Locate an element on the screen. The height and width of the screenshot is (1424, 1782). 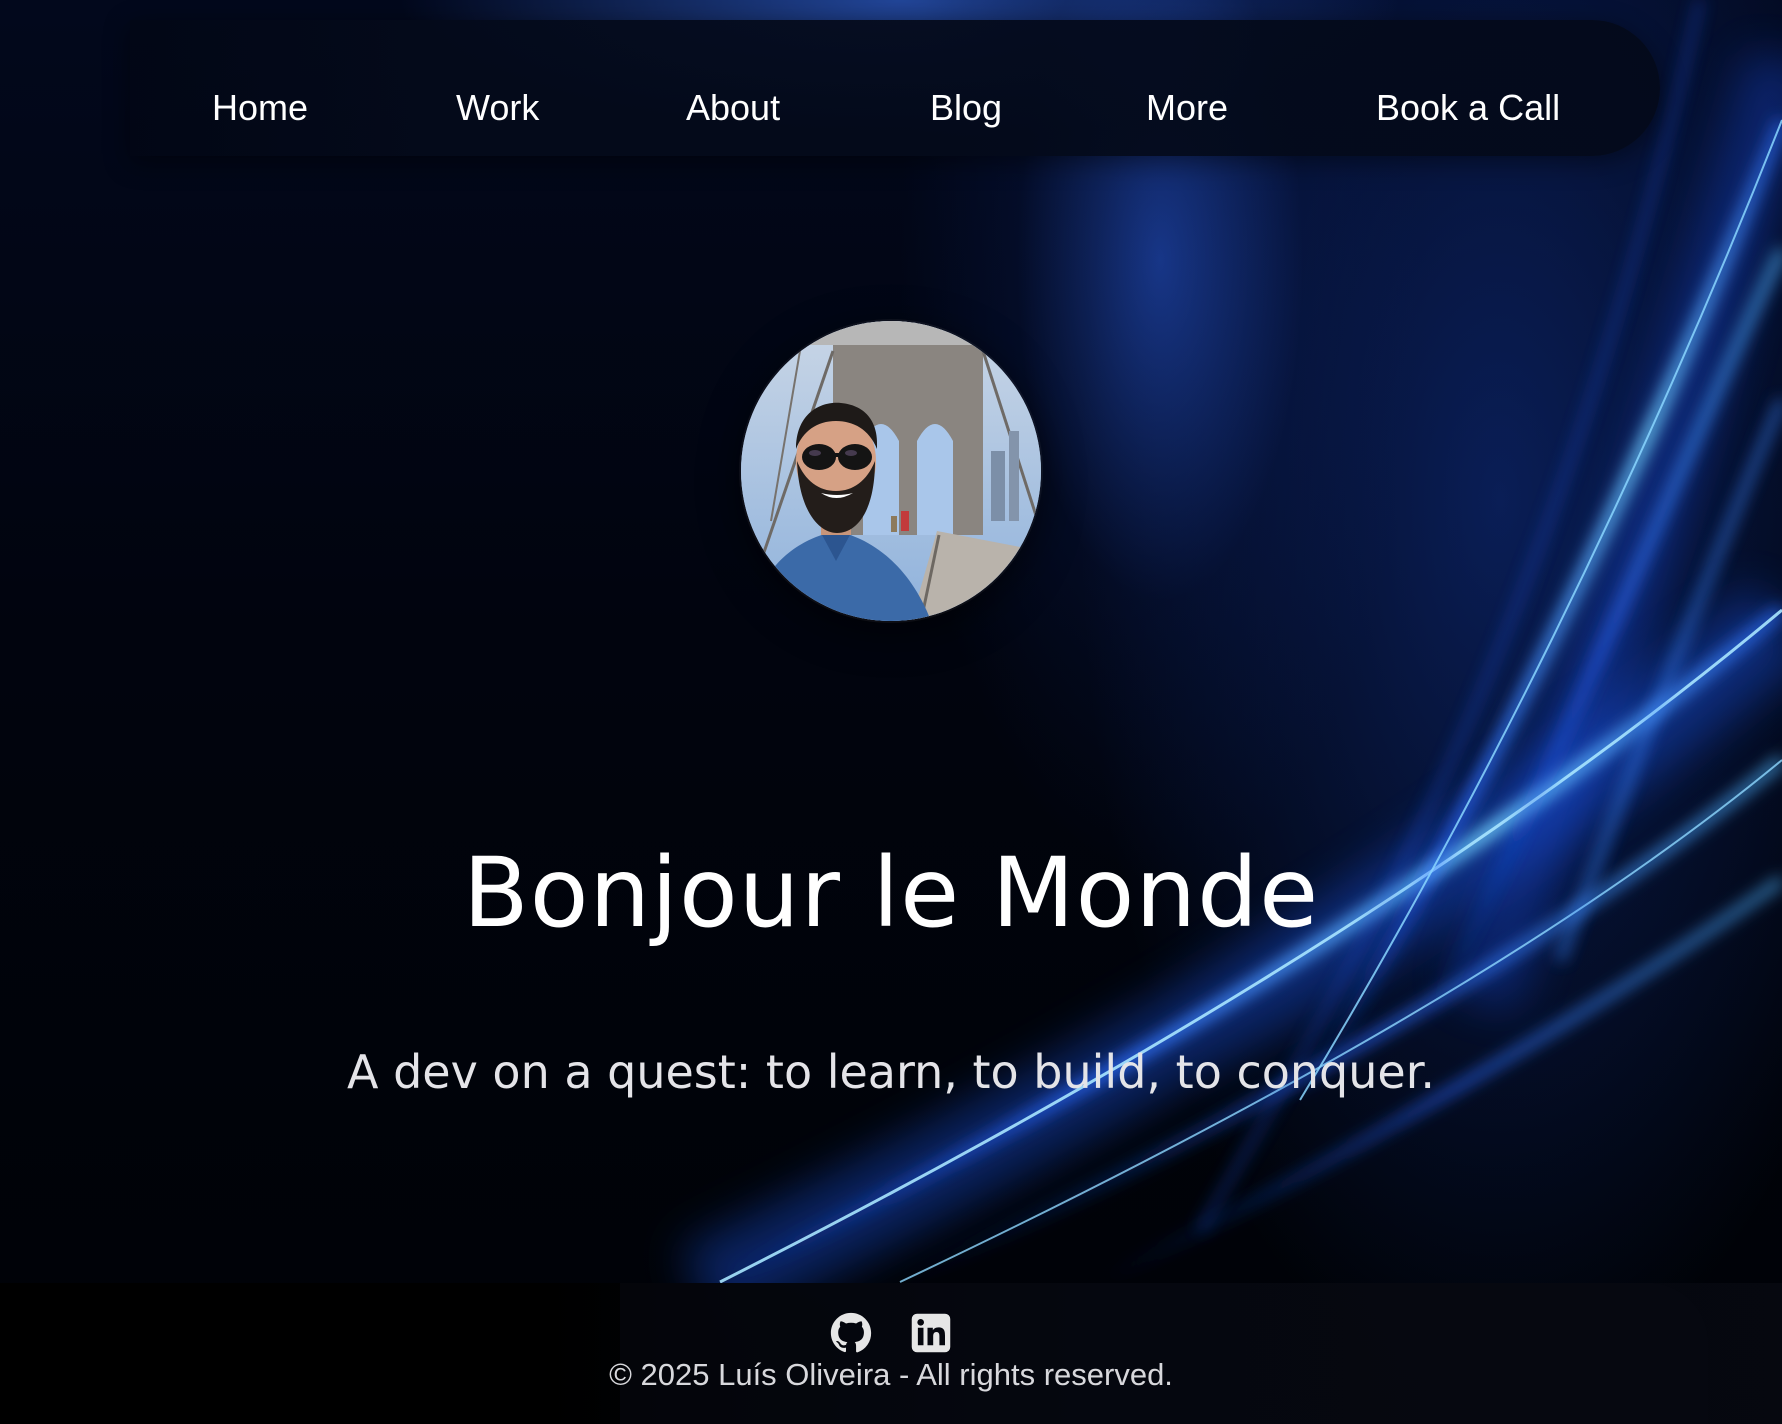
github-icon is located at coordinates (851, 1333).